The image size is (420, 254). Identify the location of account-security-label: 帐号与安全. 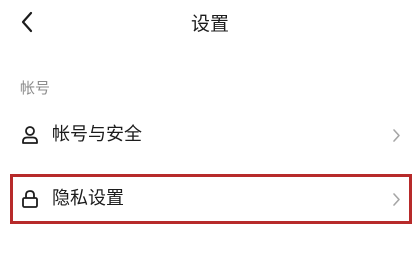
(97, 134).